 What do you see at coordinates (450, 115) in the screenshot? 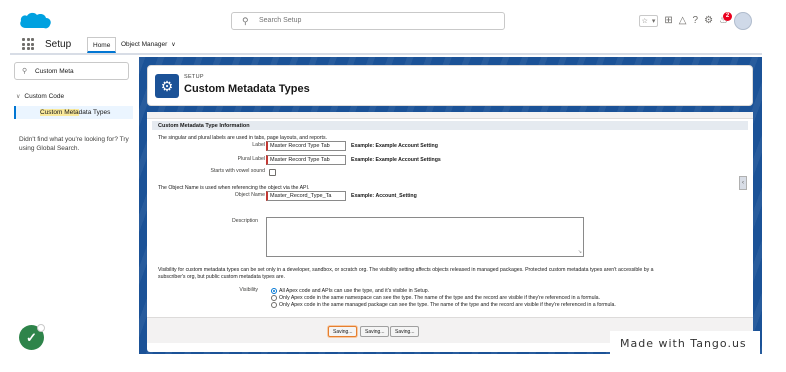
I see `top-button-strip` at bounding box center [450, 115].